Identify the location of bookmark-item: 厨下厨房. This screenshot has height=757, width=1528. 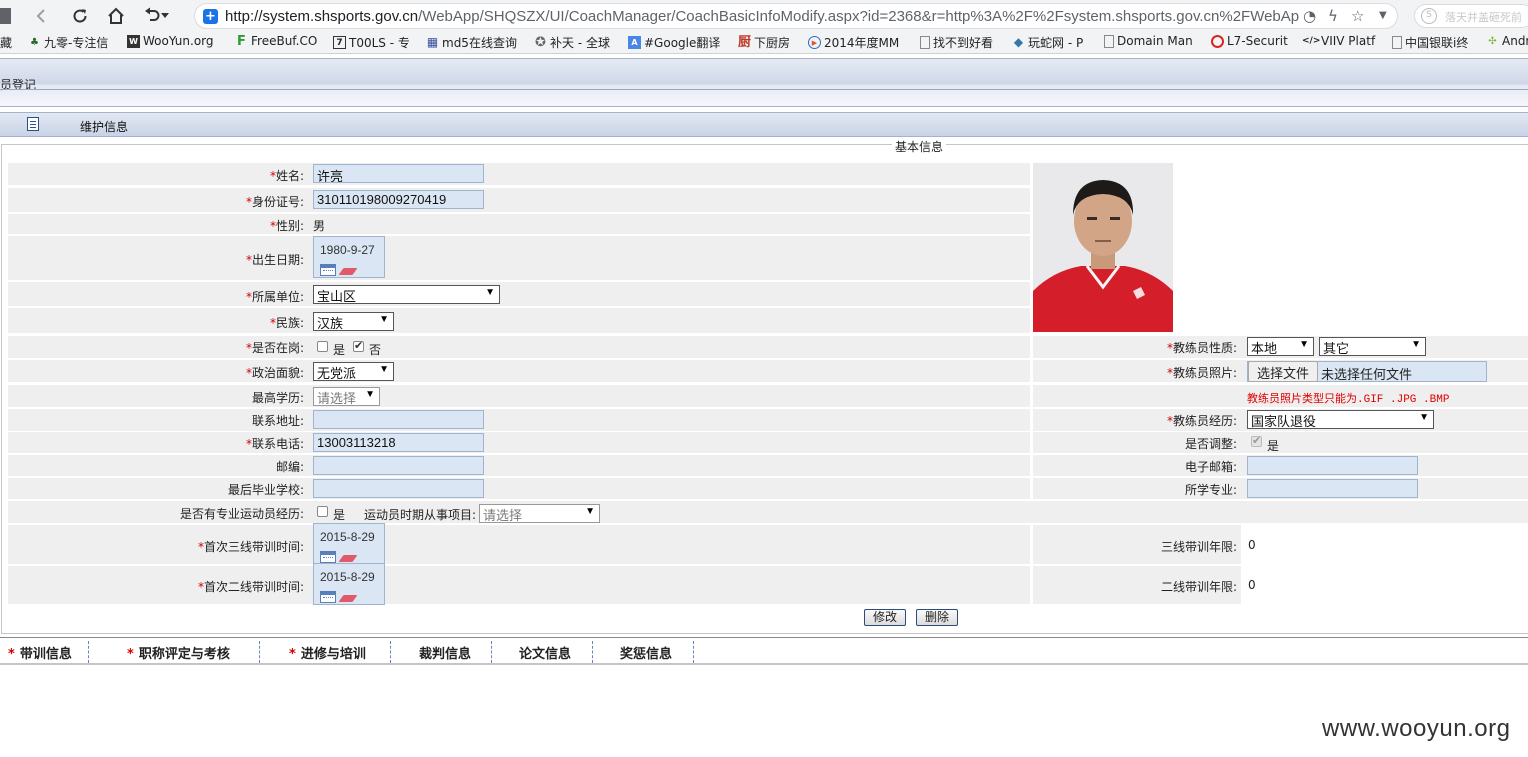
(764, 42).